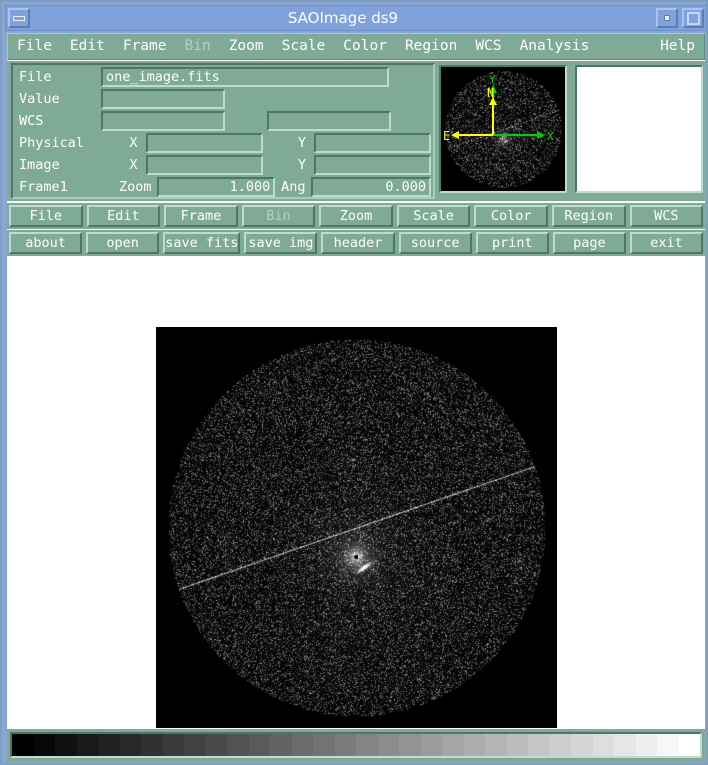  I want to click on wcs-label: WCS, so click(31, 121).